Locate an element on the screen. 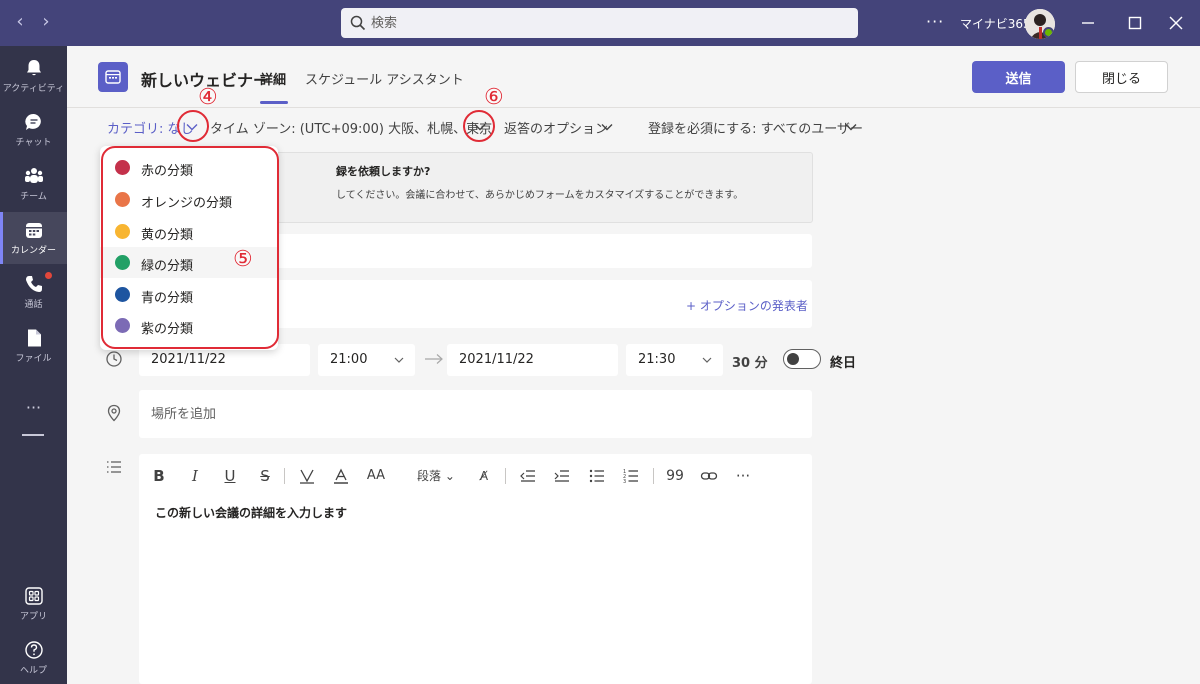 Image resolution: width=1200 pixels, height=684 pixels. location-pin-icon is located at coordinates (114, 413).